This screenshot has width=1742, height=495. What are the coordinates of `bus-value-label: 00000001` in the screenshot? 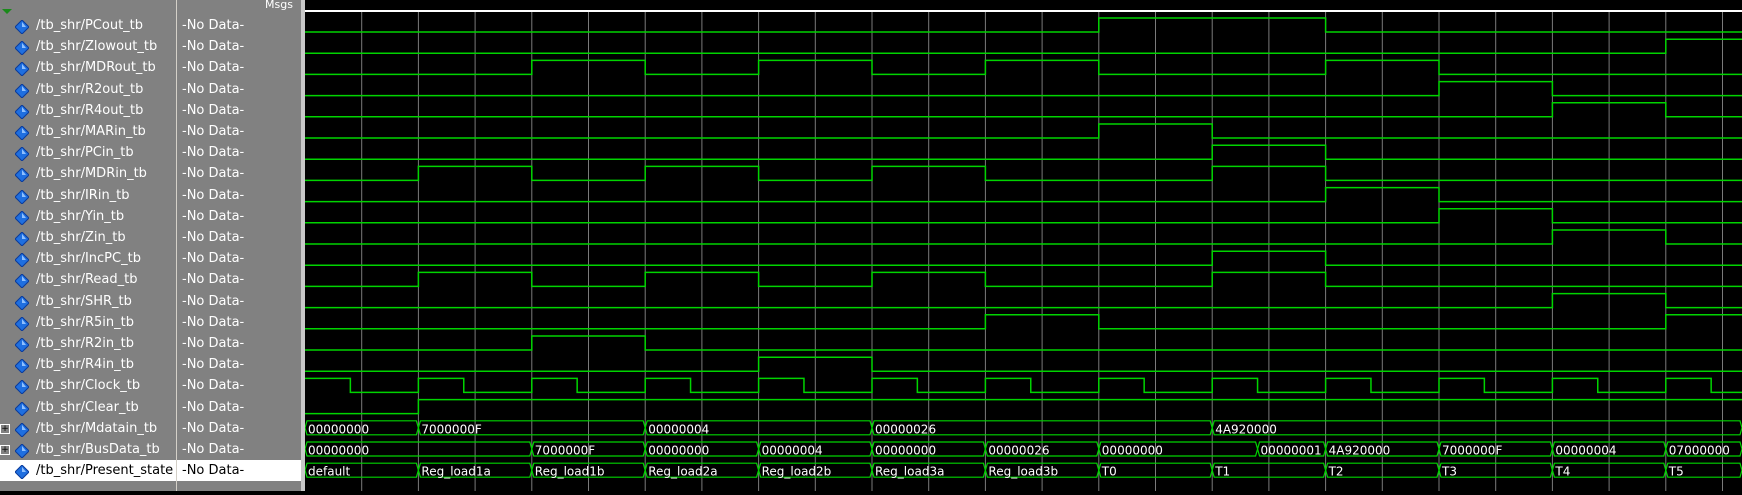 It's located at (1291, 451).